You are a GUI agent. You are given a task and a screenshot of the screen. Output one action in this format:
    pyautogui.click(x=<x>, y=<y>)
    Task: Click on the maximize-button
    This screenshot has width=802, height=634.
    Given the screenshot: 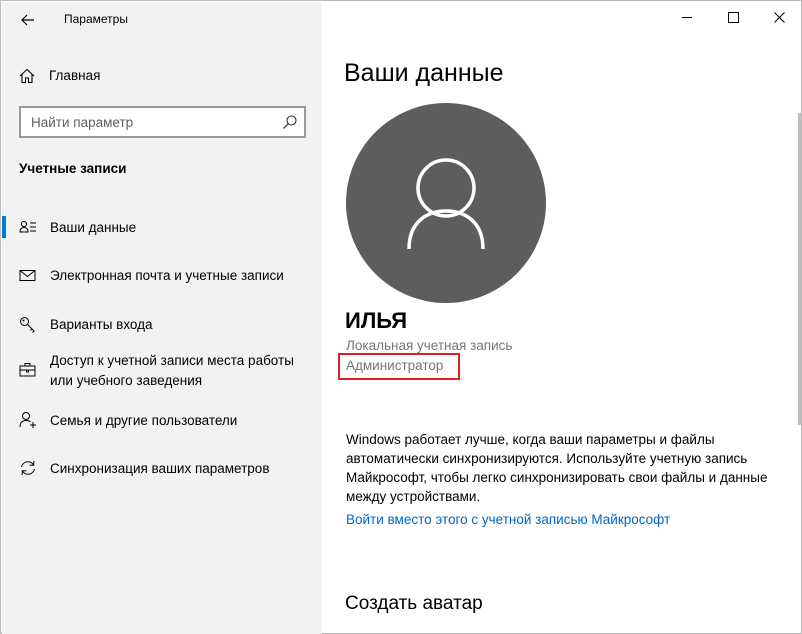 What is the action you would take?
    pyautogui.click(x=733, y=17)
    